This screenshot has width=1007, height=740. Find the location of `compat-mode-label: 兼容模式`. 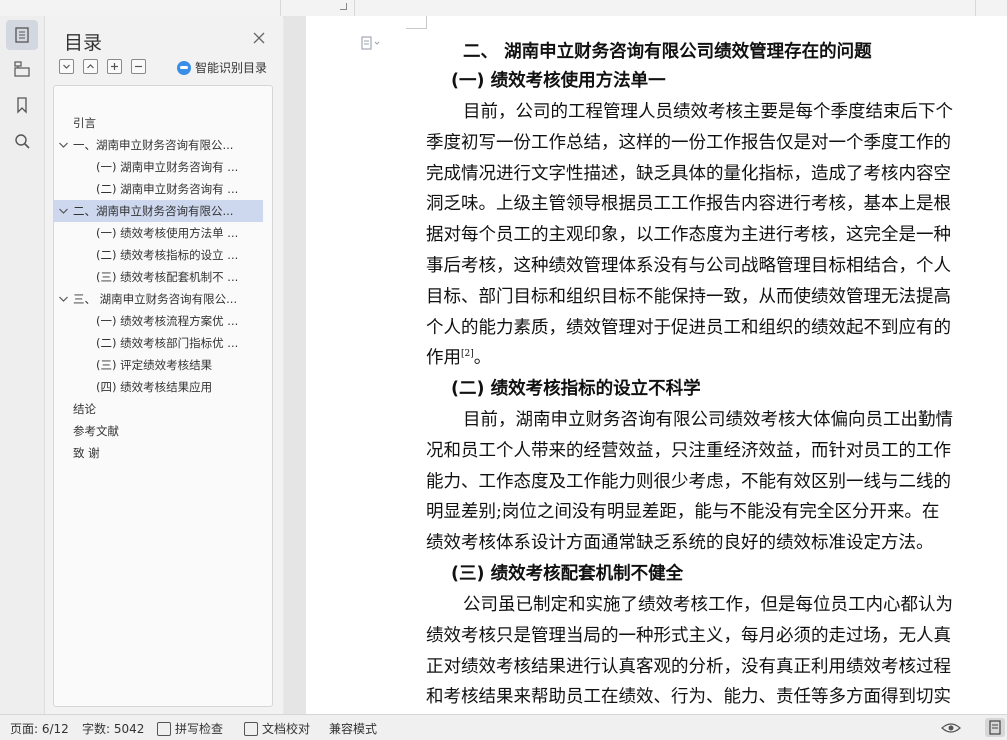

compat-mode-label: 兼容模式 is located at coordinates (353, 729).